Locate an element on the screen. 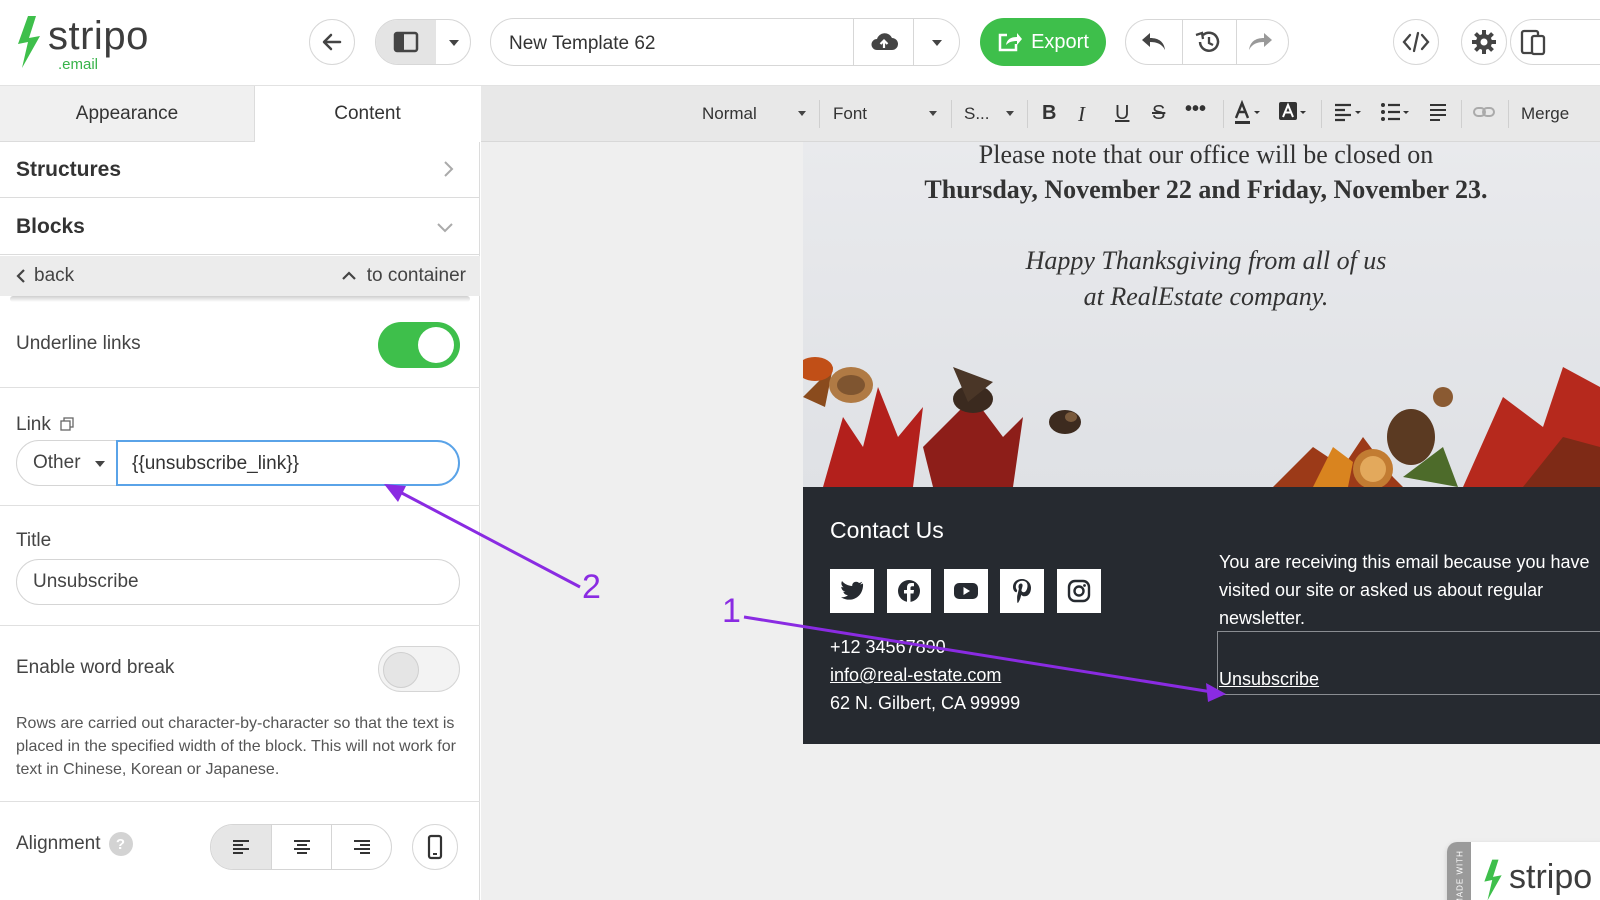 Image resolution: width=1600 pixels, height=900 pixels. paragraph-style-select: Normal is located at coordinates (755, 114).